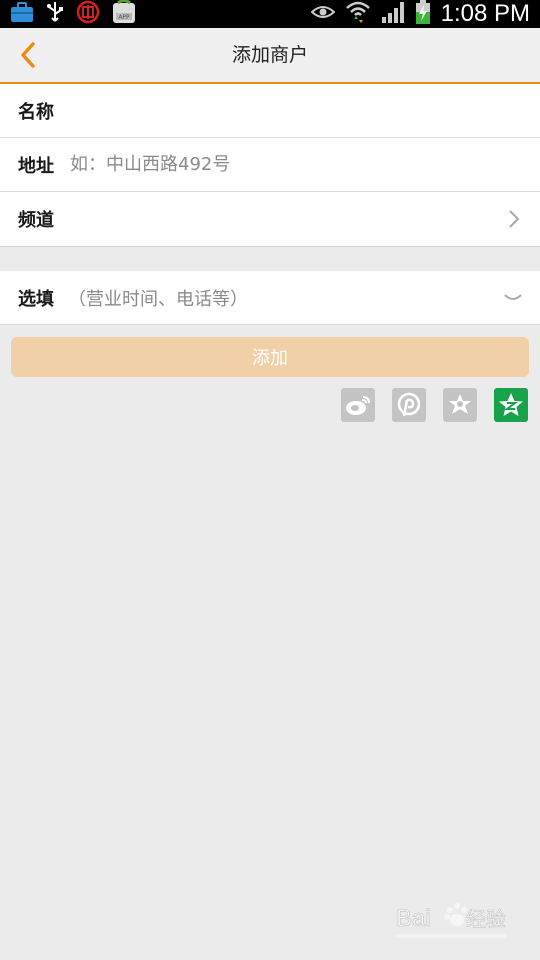 Image resolution: width=540 pixels, height=960 pixels. Describe the element at coordinates (486, 919) in the screenshot. I see `svg-text: 经验` at that location.